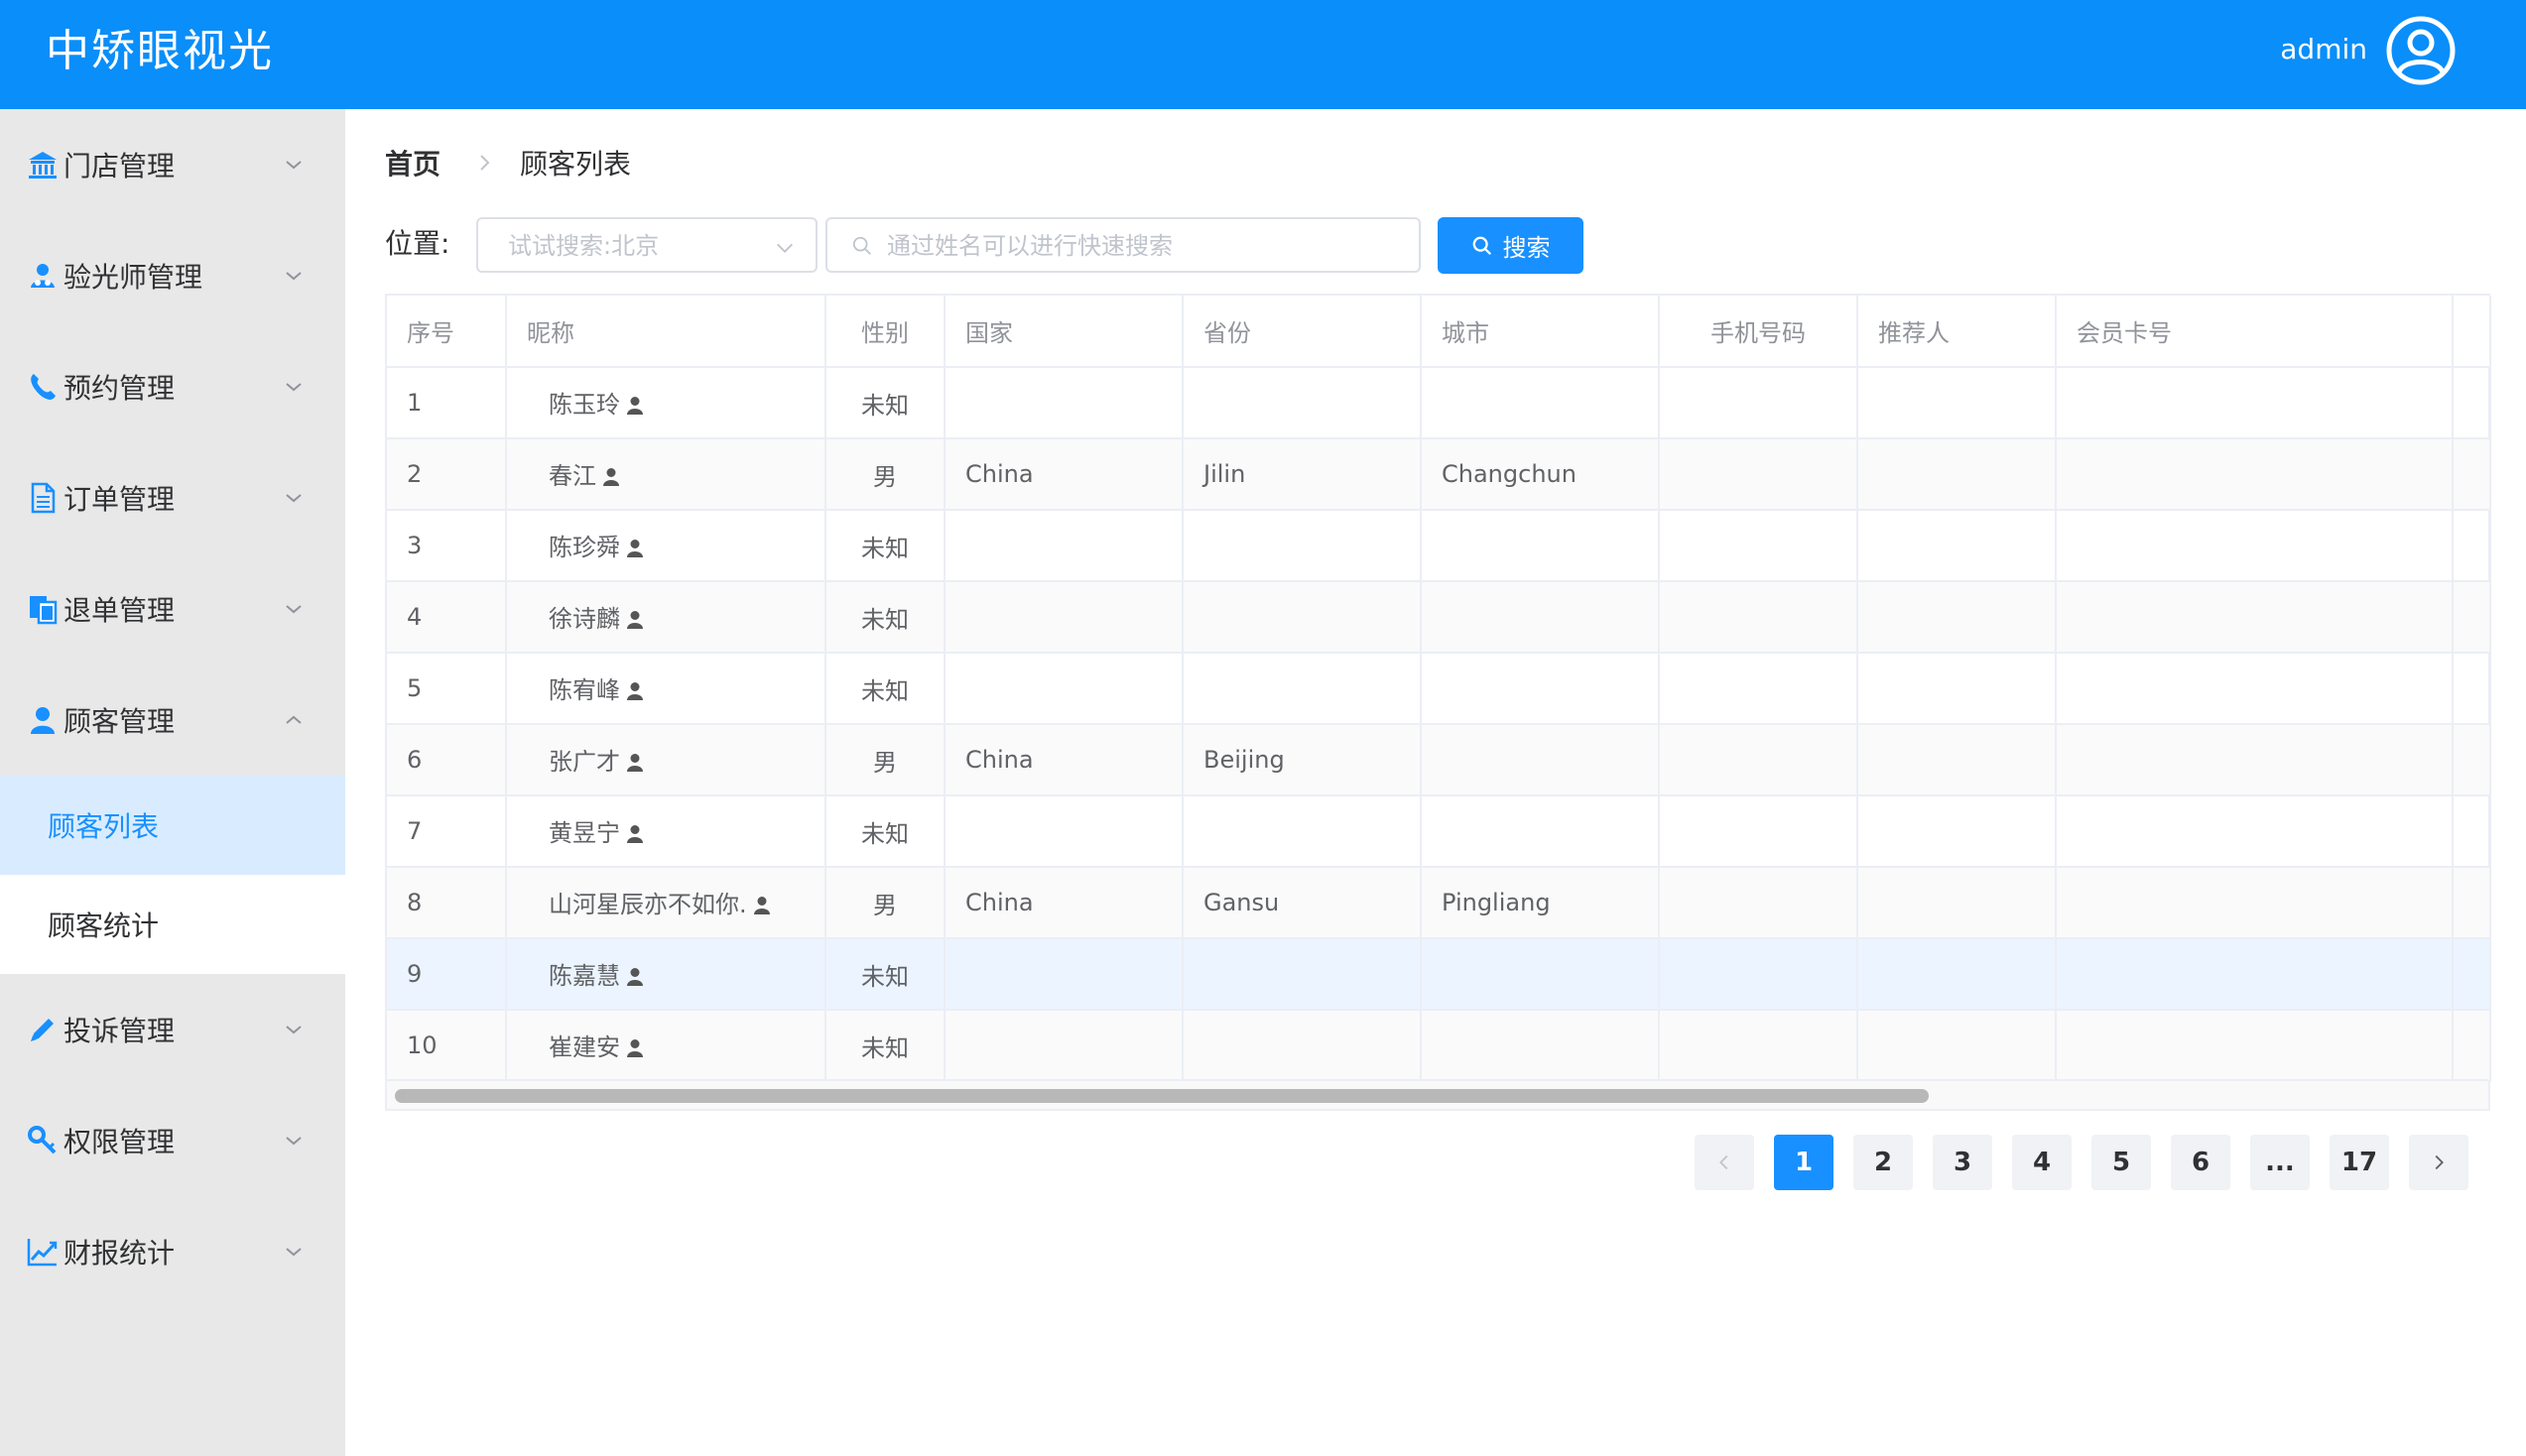 The height and width of the screenshot is (1456, 2526). What do you see at coordinates (785, 248) in the screenshot?
I see `chevron-down-icon` at bounding box center [785, 248].